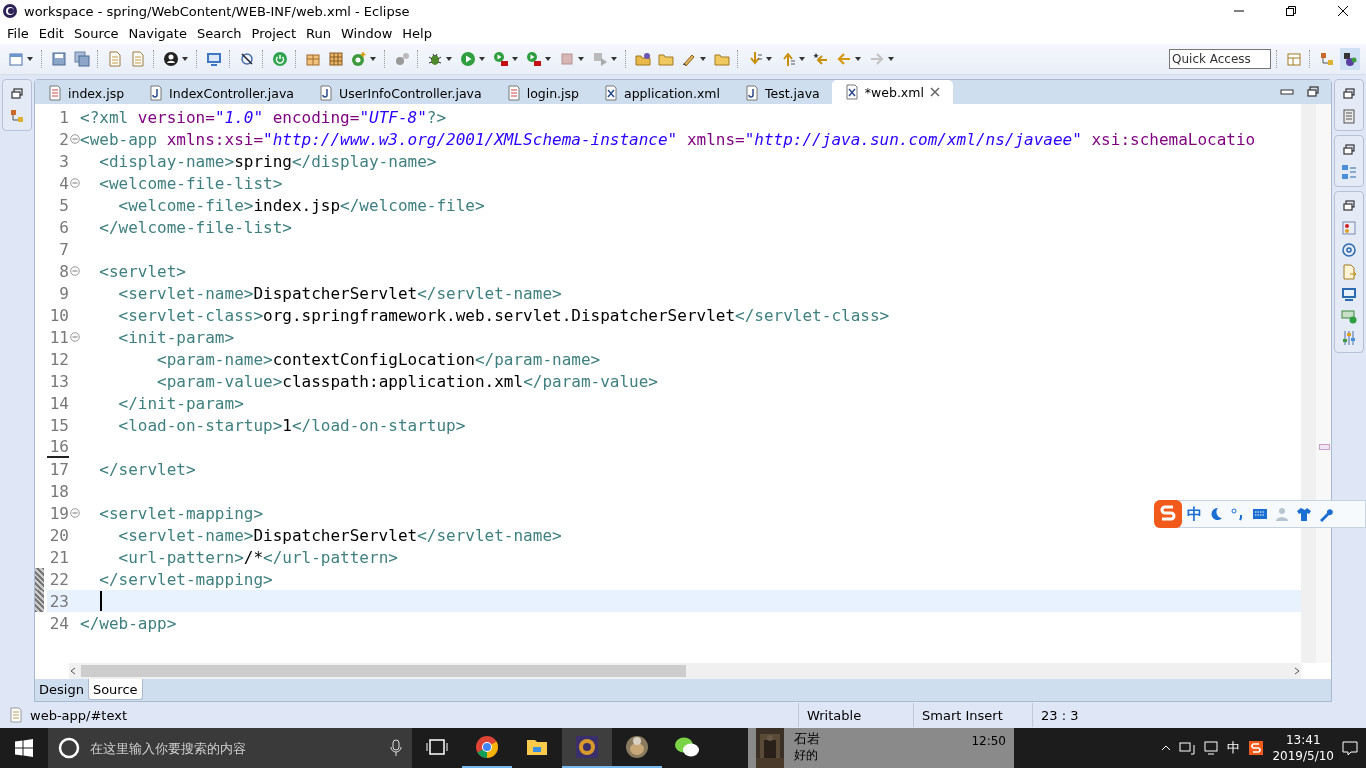 Image resolution: width=1366 pixels, height=768 pixels. I want to click on menu-item: Source, so click(96, 33).